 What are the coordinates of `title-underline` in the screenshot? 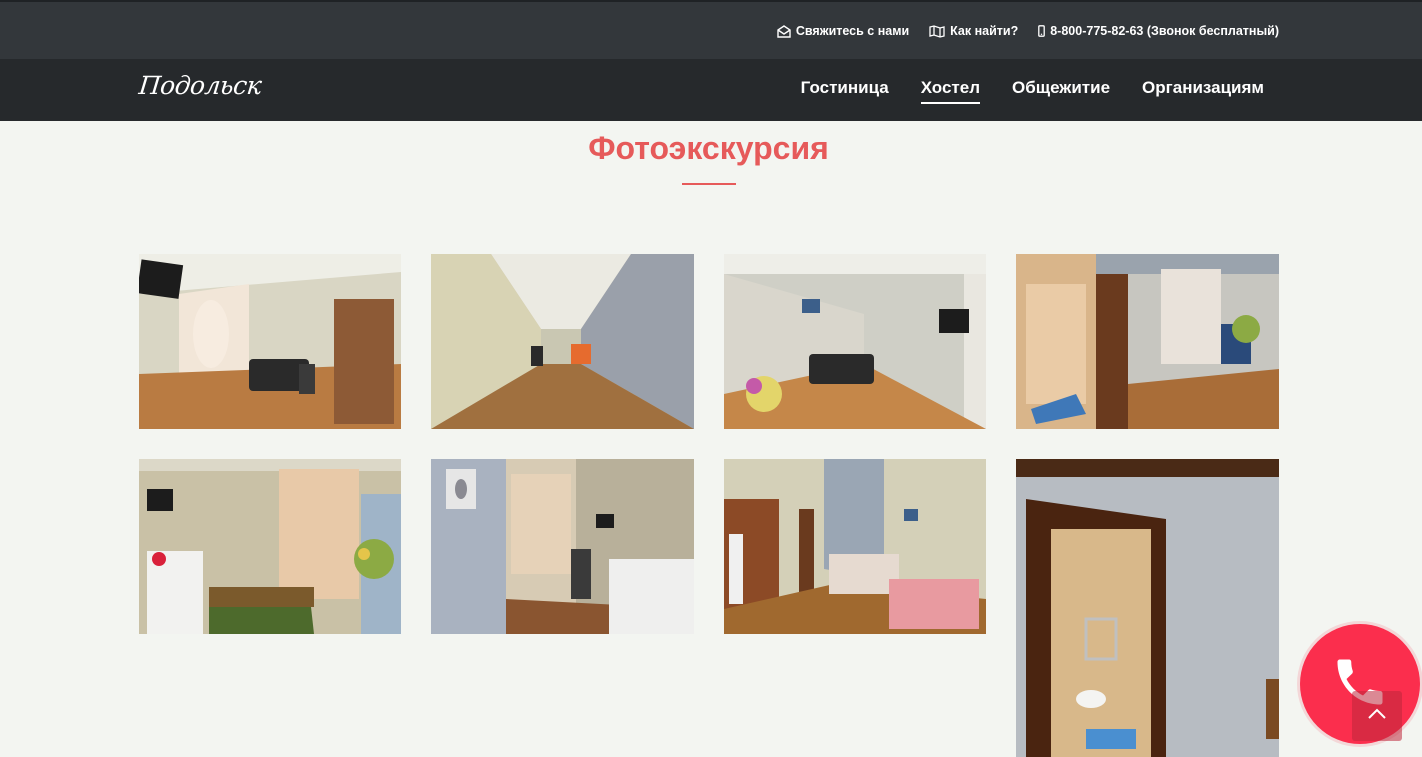 It's located at (709, 184).